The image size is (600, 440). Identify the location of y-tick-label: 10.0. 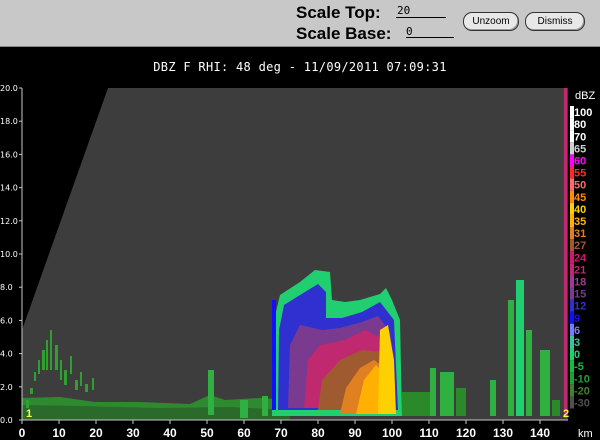
(9, 254).